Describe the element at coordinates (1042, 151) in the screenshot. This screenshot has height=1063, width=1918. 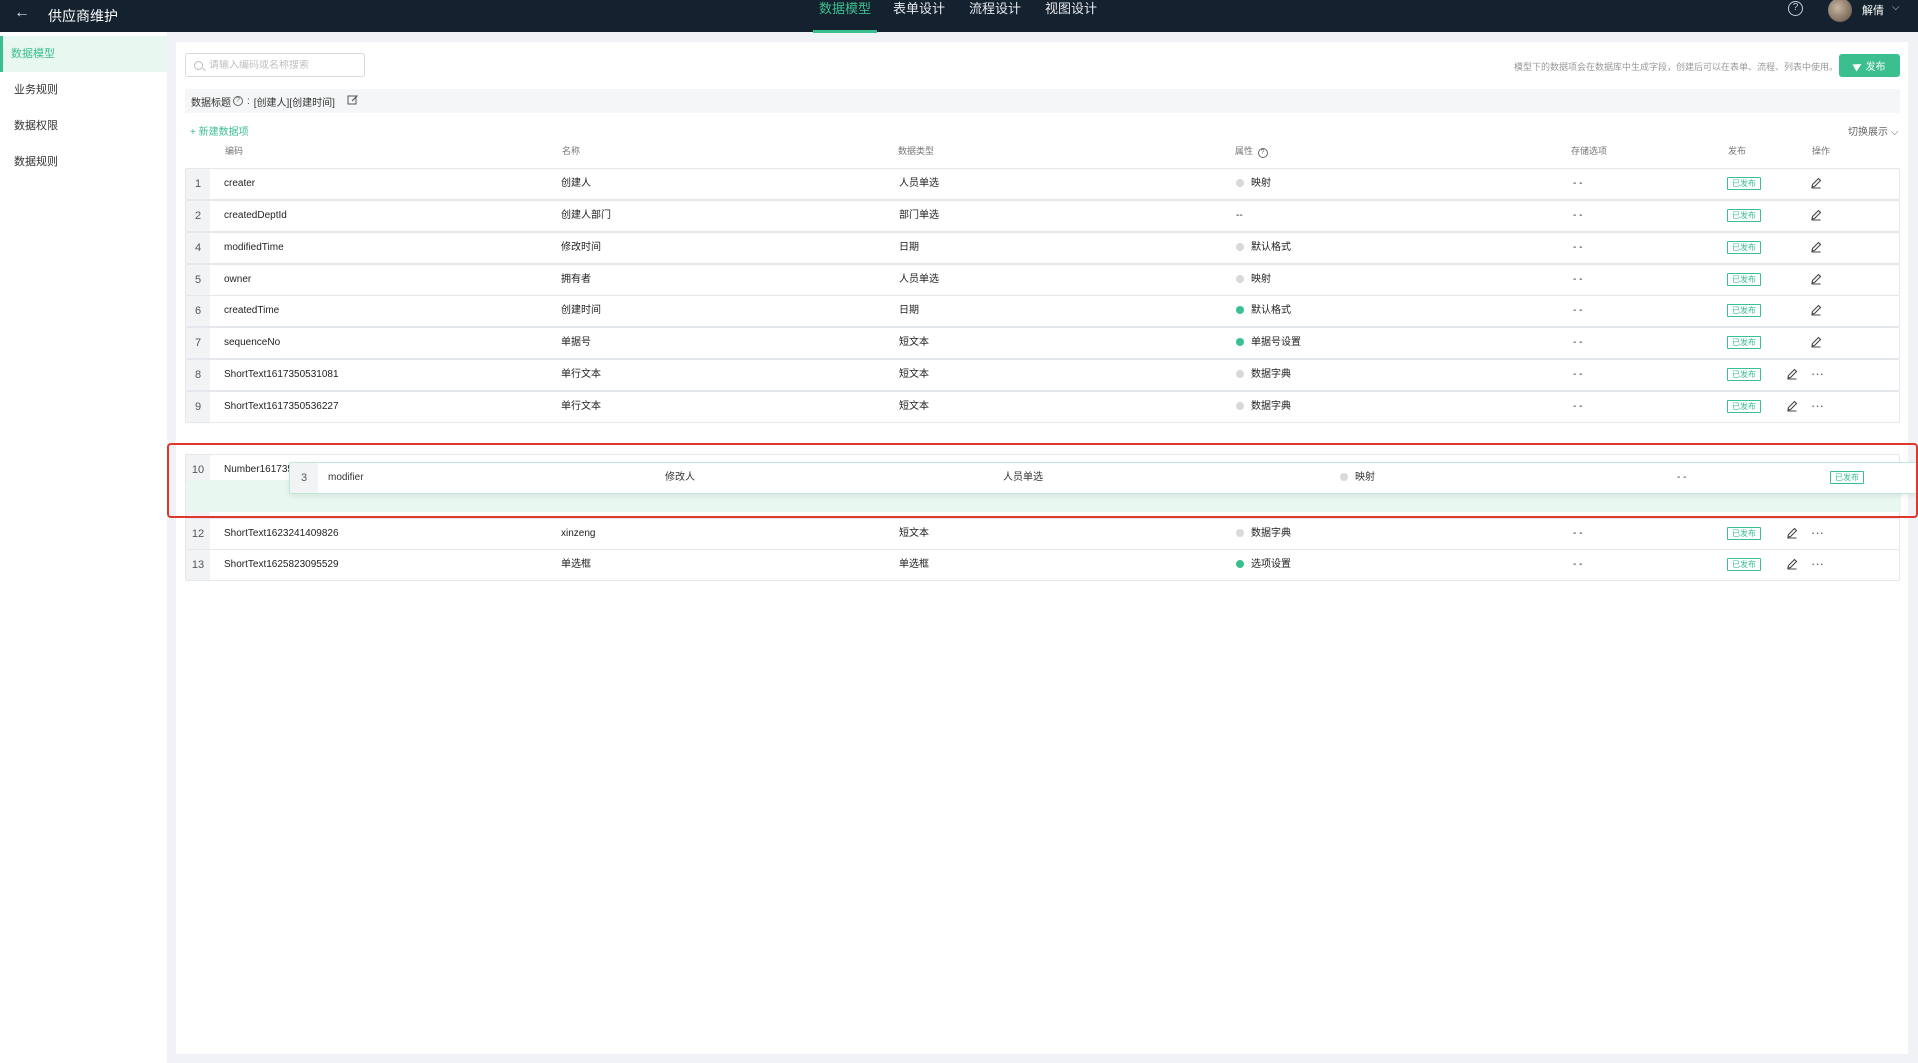
I see `table-header: 编码 名称 数据类型 属性 ? 存储选项 发布 操作` at that location.